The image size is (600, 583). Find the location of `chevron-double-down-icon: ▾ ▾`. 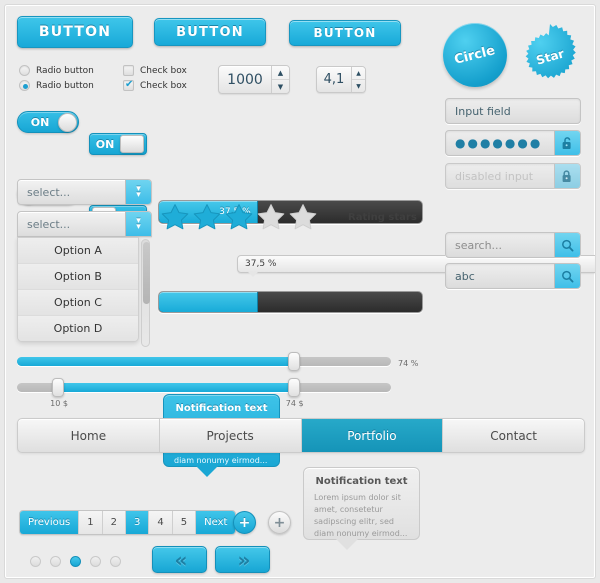

chevron-double-down-icon: ▾ ▾ is located at coordinates (138, 192).